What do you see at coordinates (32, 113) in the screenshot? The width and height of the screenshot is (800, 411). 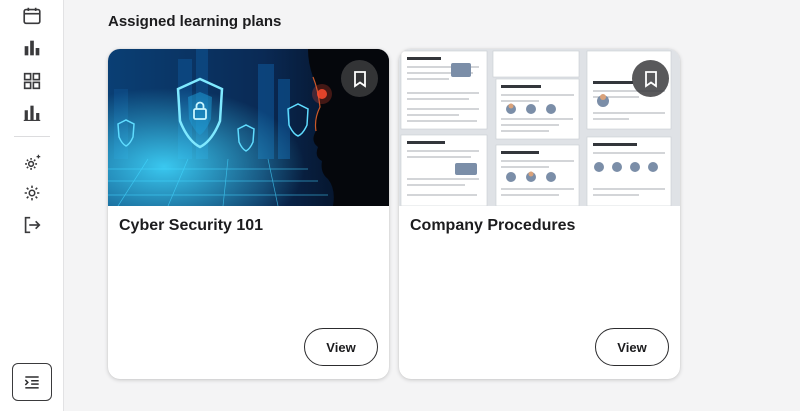 I see `stats-icon` at bounding box center [32, 113].